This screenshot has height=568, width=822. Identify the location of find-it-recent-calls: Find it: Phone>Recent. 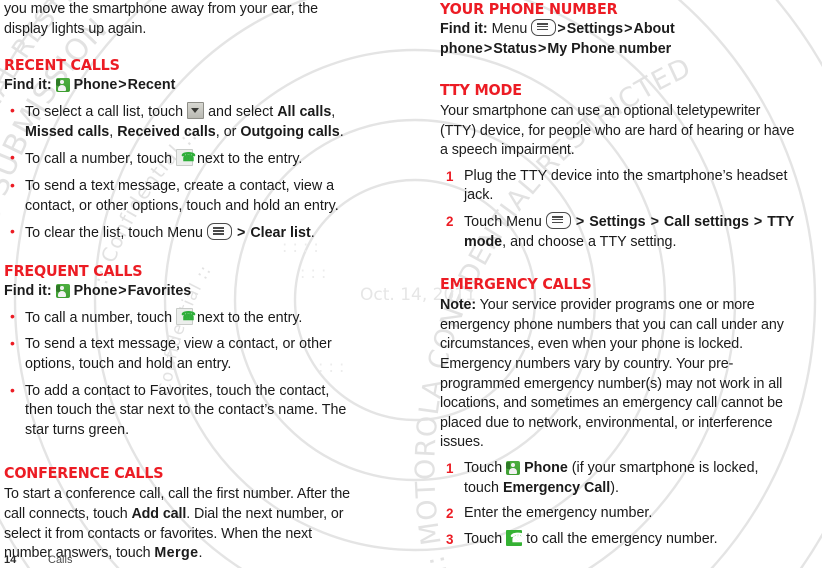
(90, 85).